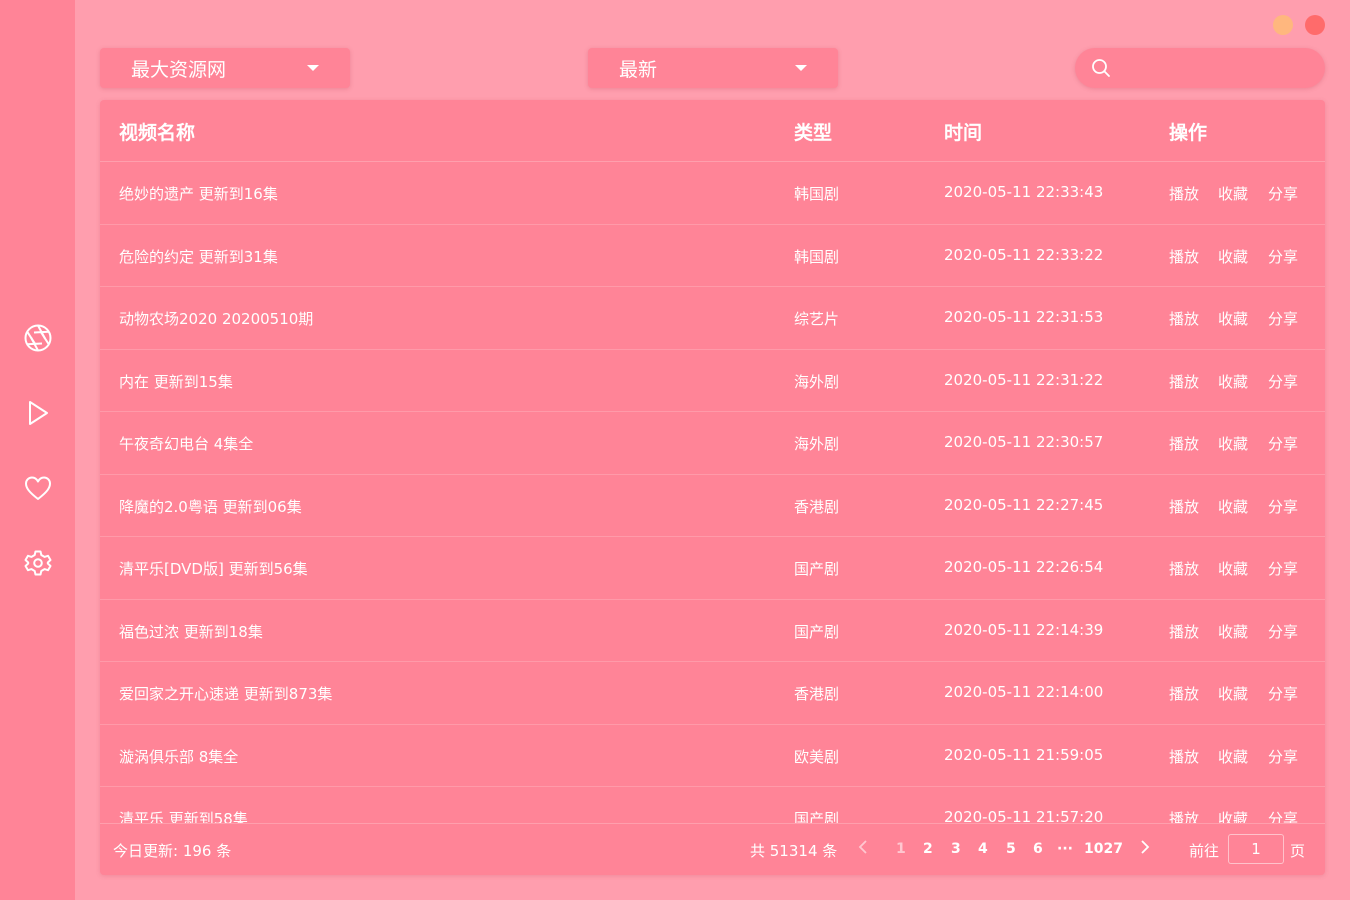 The image size is (1350, 900). Describe the element at coordinates (928, 849) in the screenshot. I see `page-2-button: 2` at that location.